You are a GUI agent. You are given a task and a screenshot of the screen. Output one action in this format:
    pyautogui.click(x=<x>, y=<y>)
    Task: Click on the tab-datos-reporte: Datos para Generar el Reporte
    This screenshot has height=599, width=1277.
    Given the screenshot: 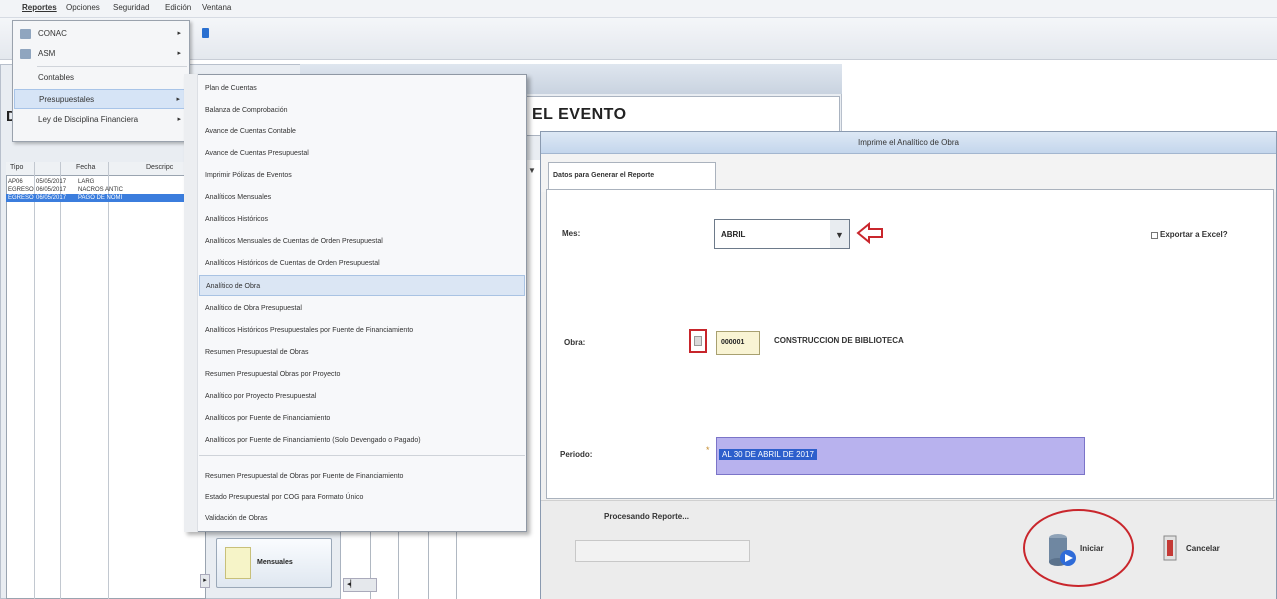 What is the action you would take?
    pyautogui.click(x=632, y=176)
    